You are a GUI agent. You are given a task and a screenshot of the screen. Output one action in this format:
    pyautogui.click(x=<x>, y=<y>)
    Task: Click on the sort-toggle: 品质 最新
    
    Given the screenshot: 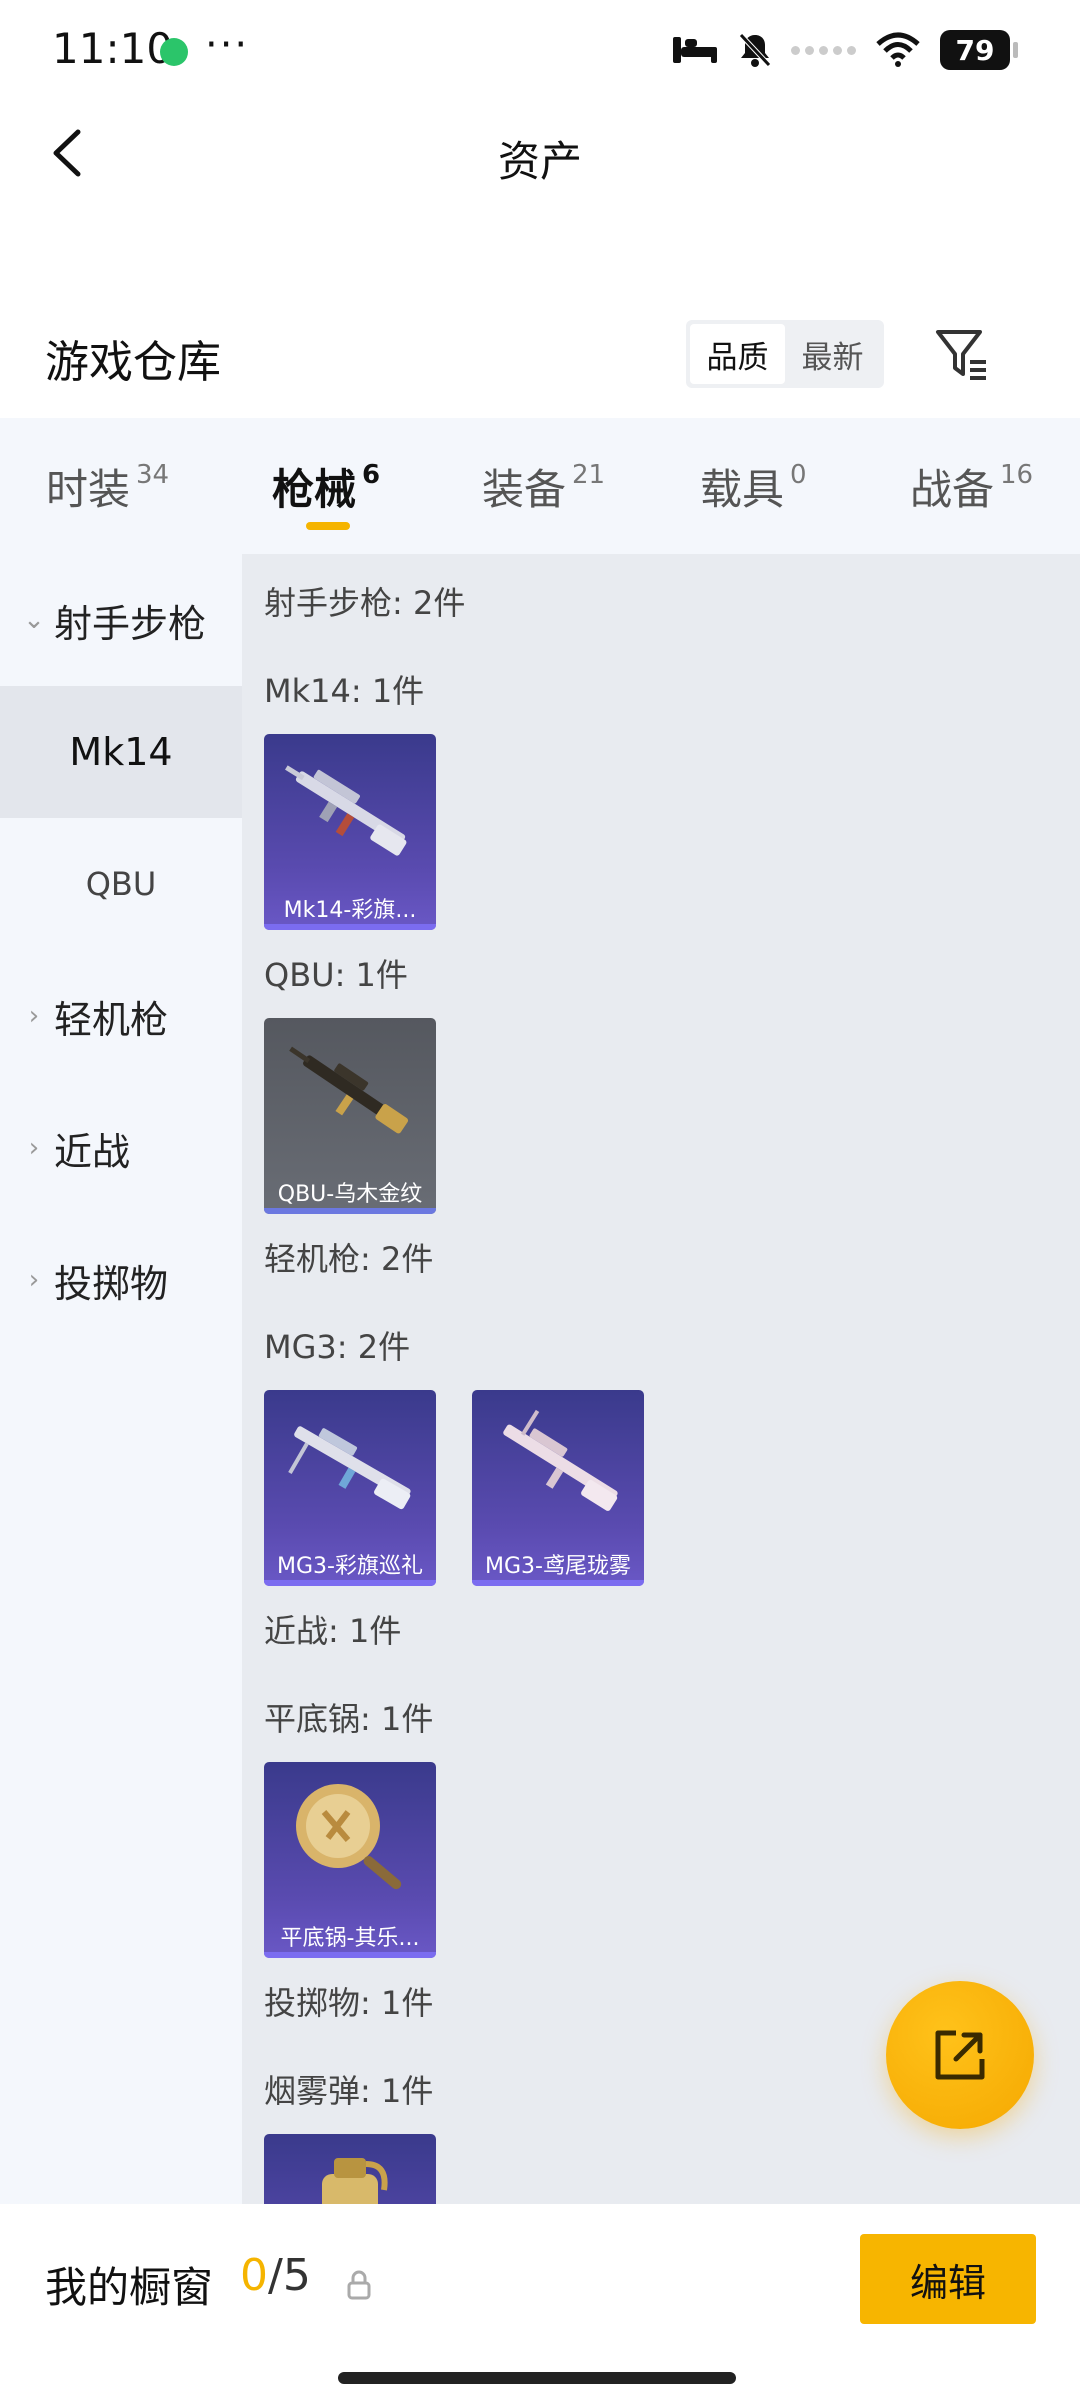 What is the action you would take?
    pyautogui.click(x=785, y=354)
    